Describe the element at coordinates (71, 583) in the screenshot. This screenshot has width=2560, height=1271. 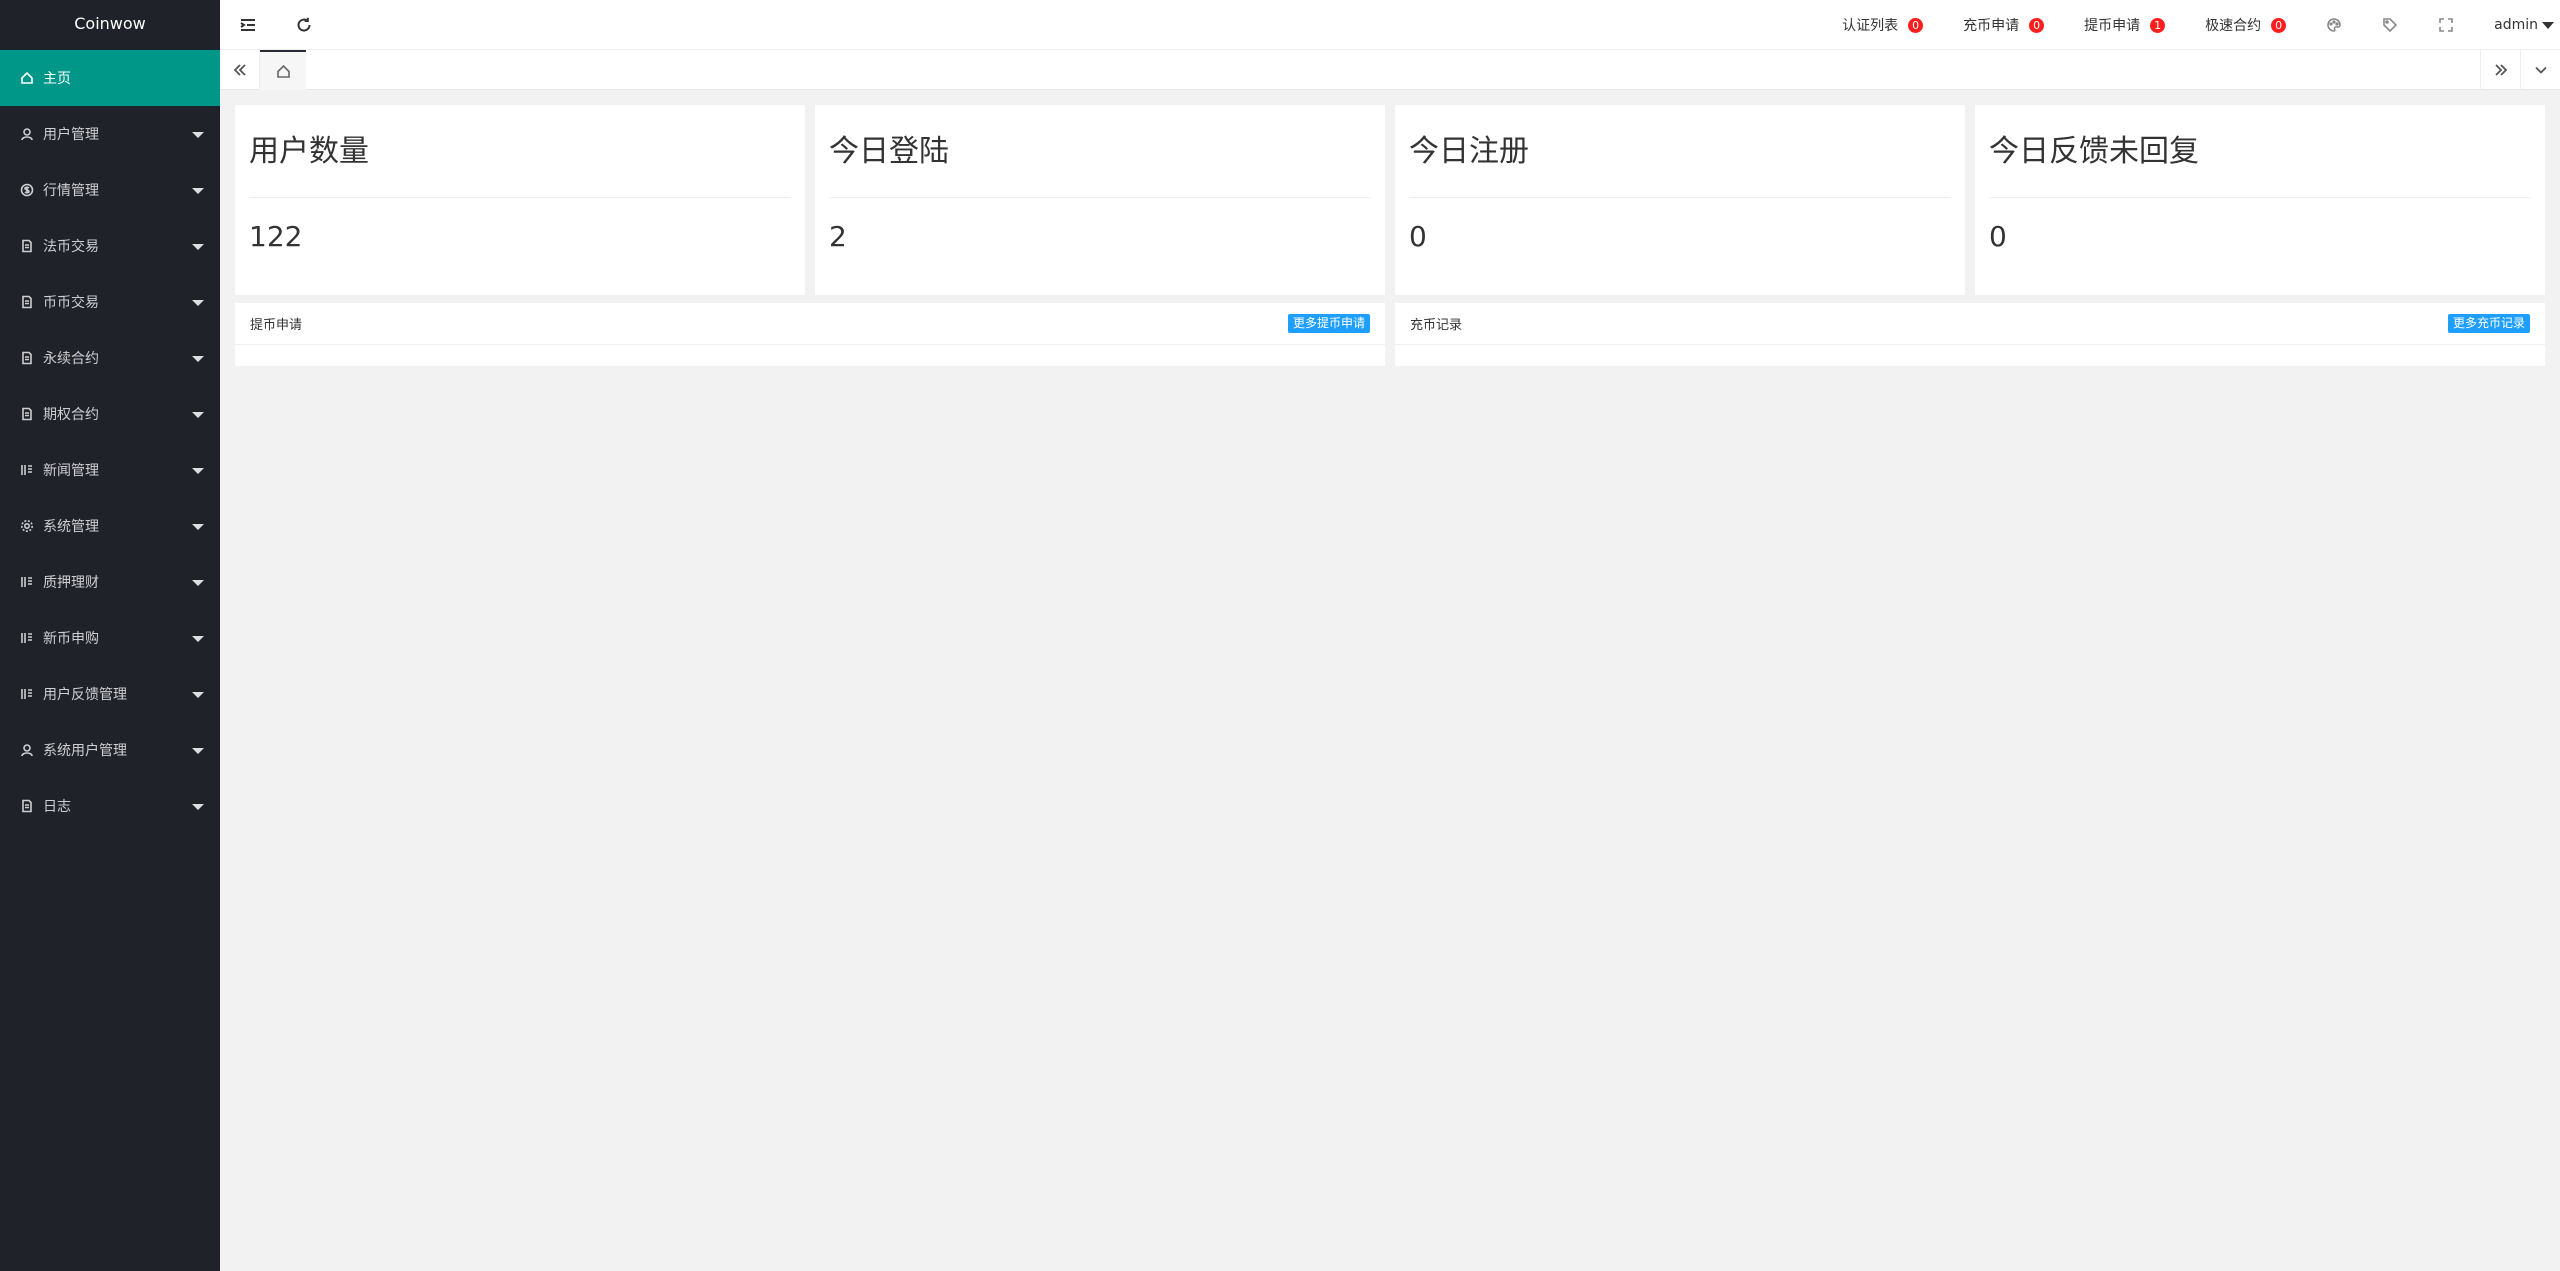
I see `sidebar-item-label: 质押理财` at that location.